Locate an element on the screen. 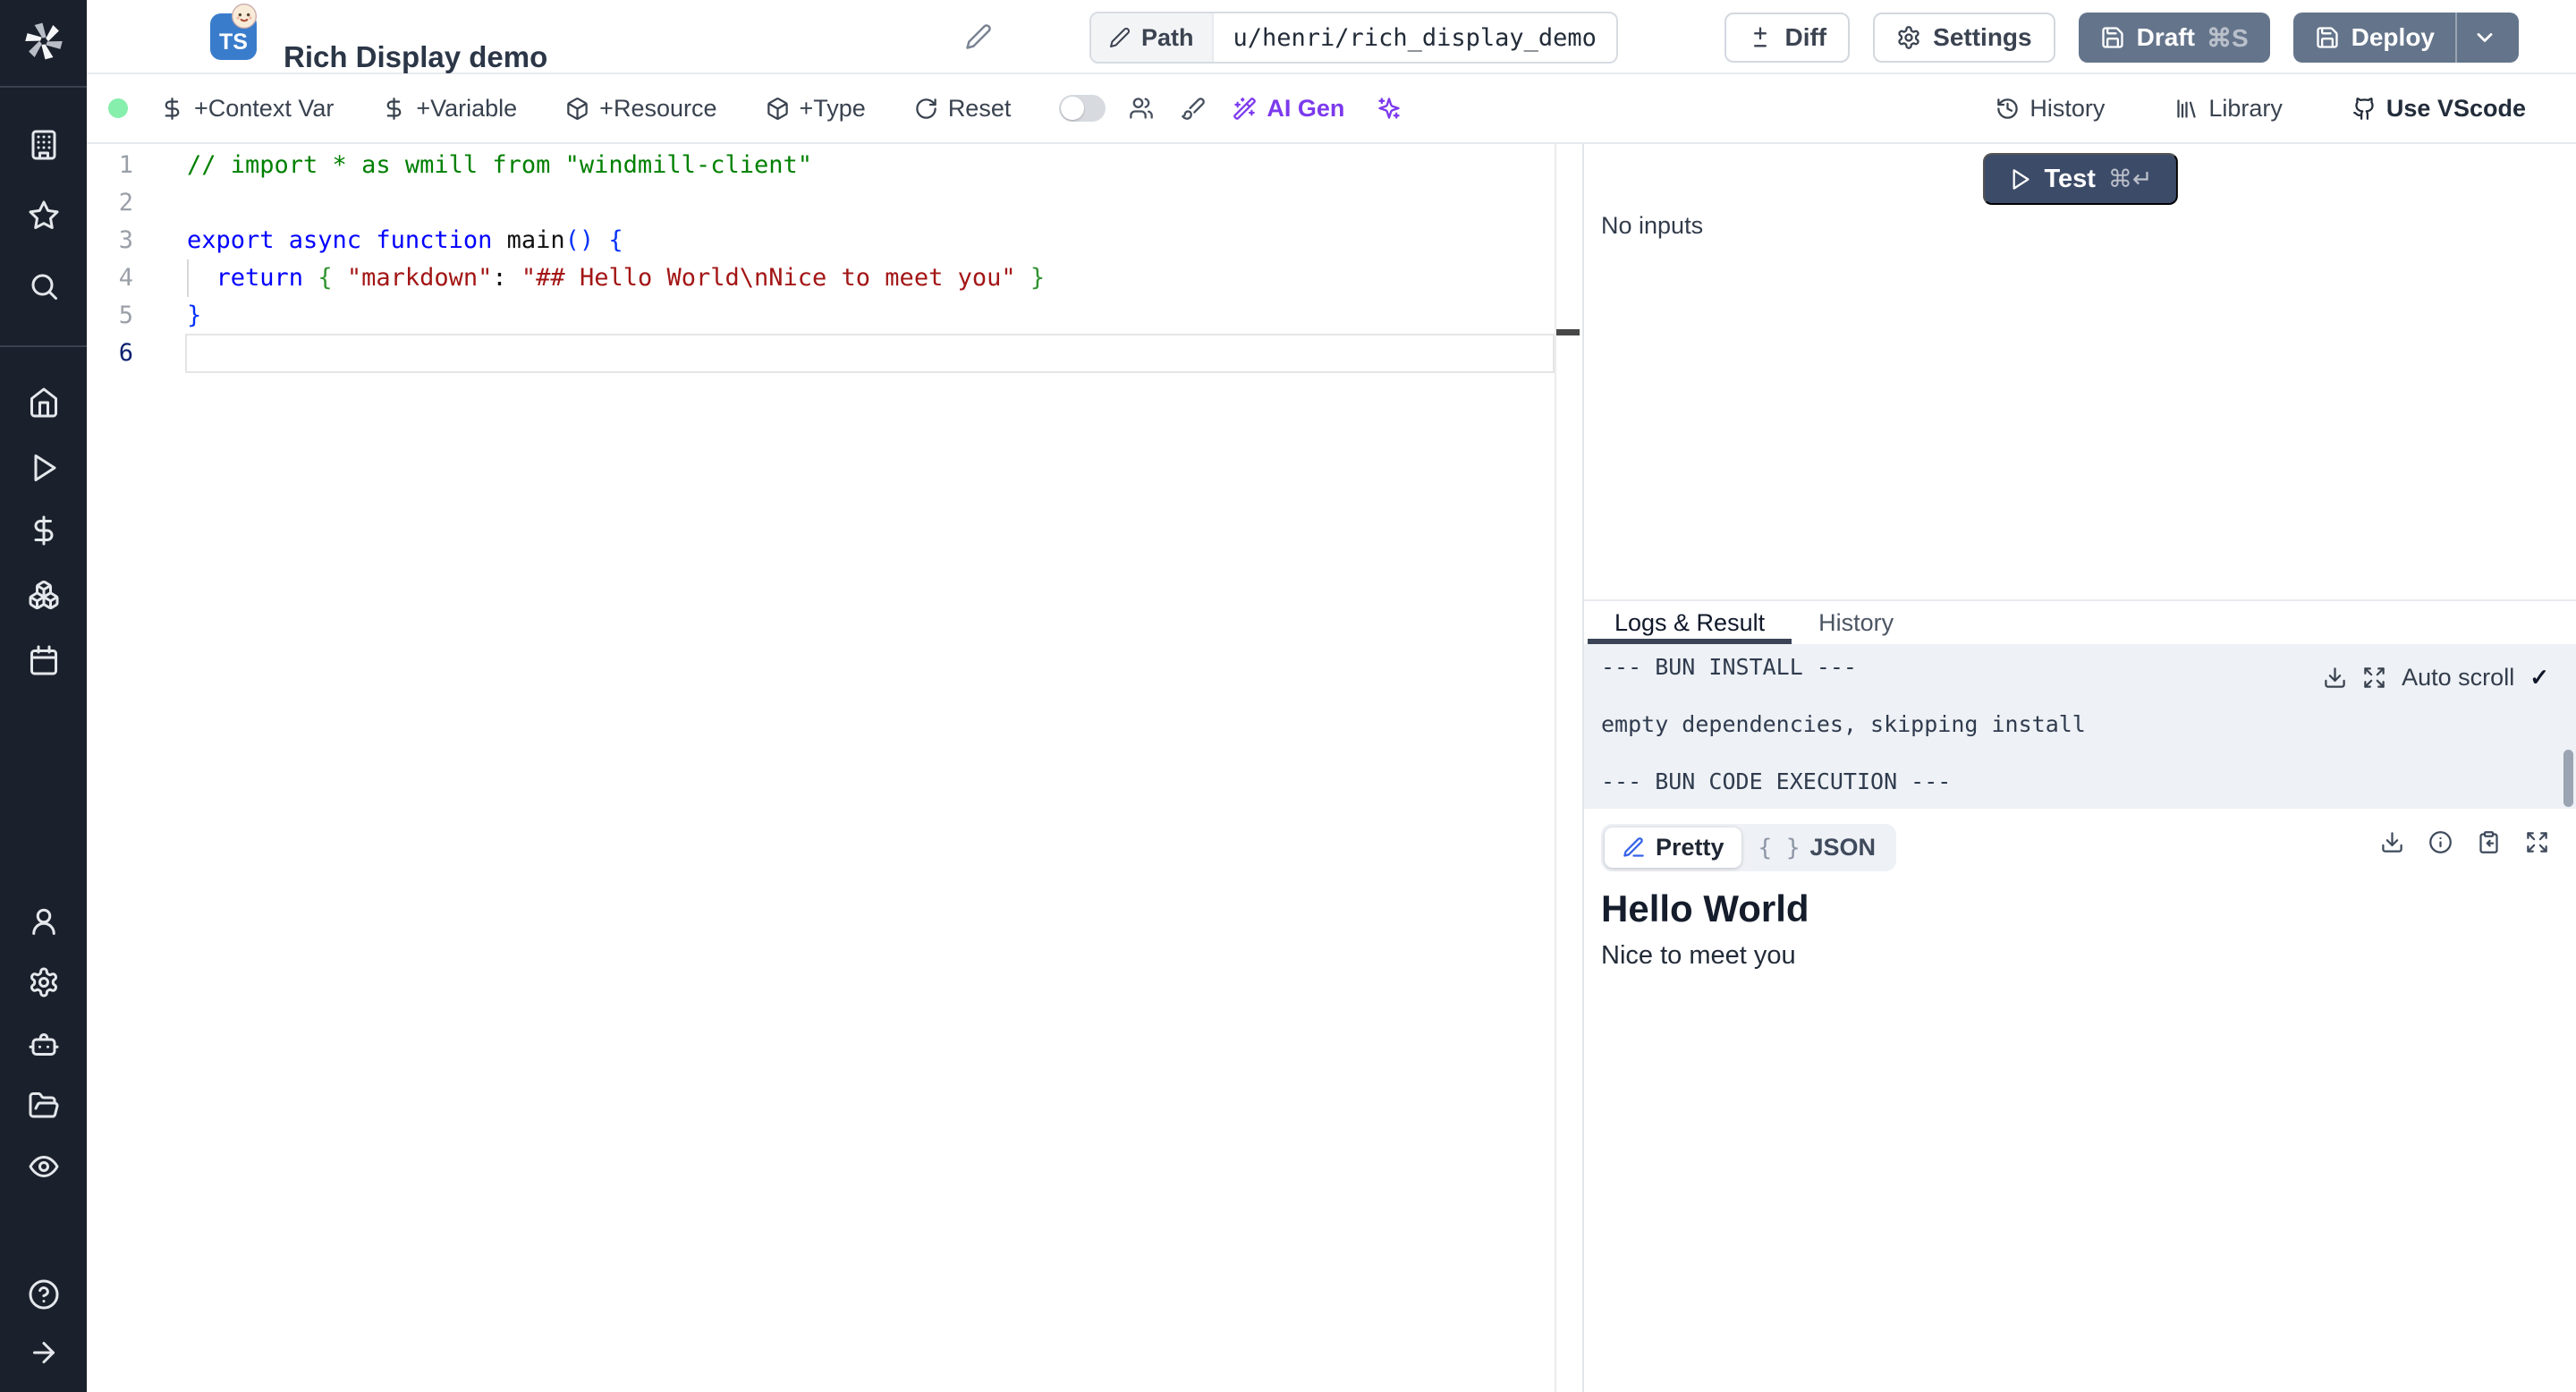  tab-logs-result: Logs & Result is located at coordinates (1690, 622).